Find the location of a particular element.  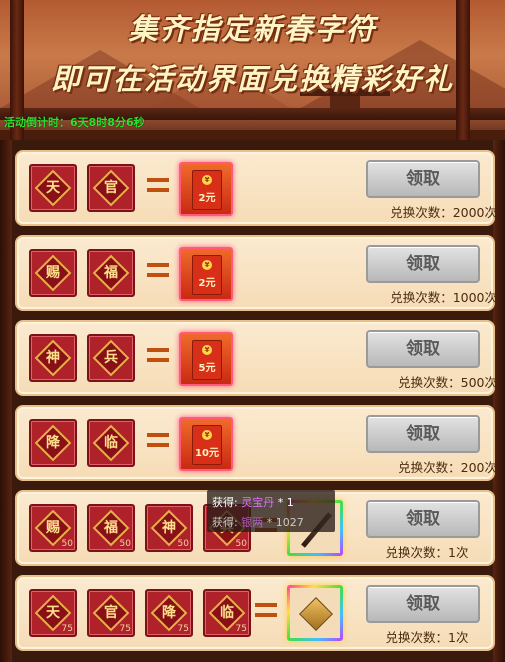

char-label: 神 is located at coordinates (53, 358).